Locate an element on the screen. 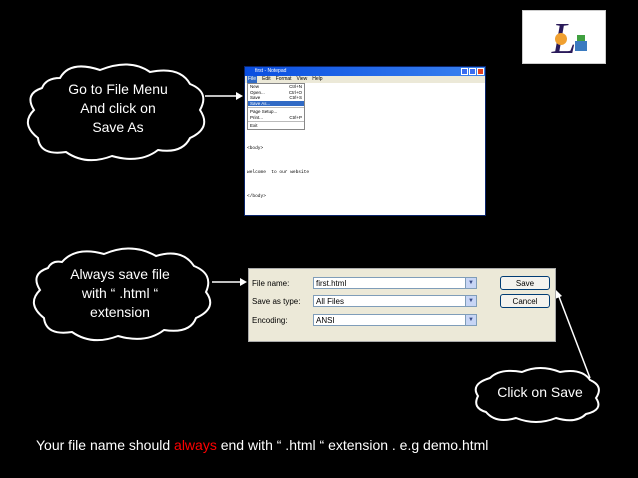  instruction-before: Your file name should is located at coordinates (105, 445).